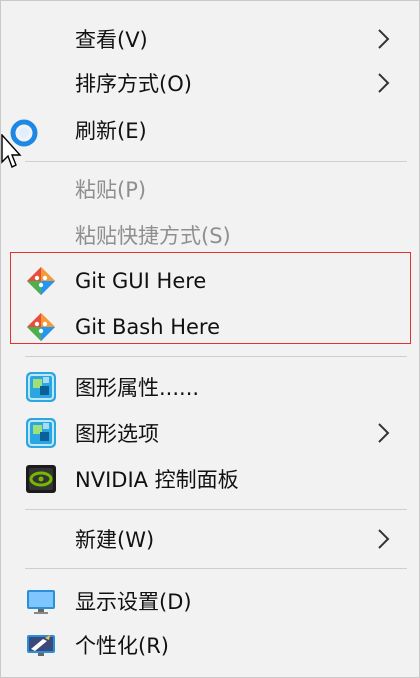 Image resolution: width=420 pixels, height=678 pixels. I want to click on git-gui-icon, so click(41, 281).